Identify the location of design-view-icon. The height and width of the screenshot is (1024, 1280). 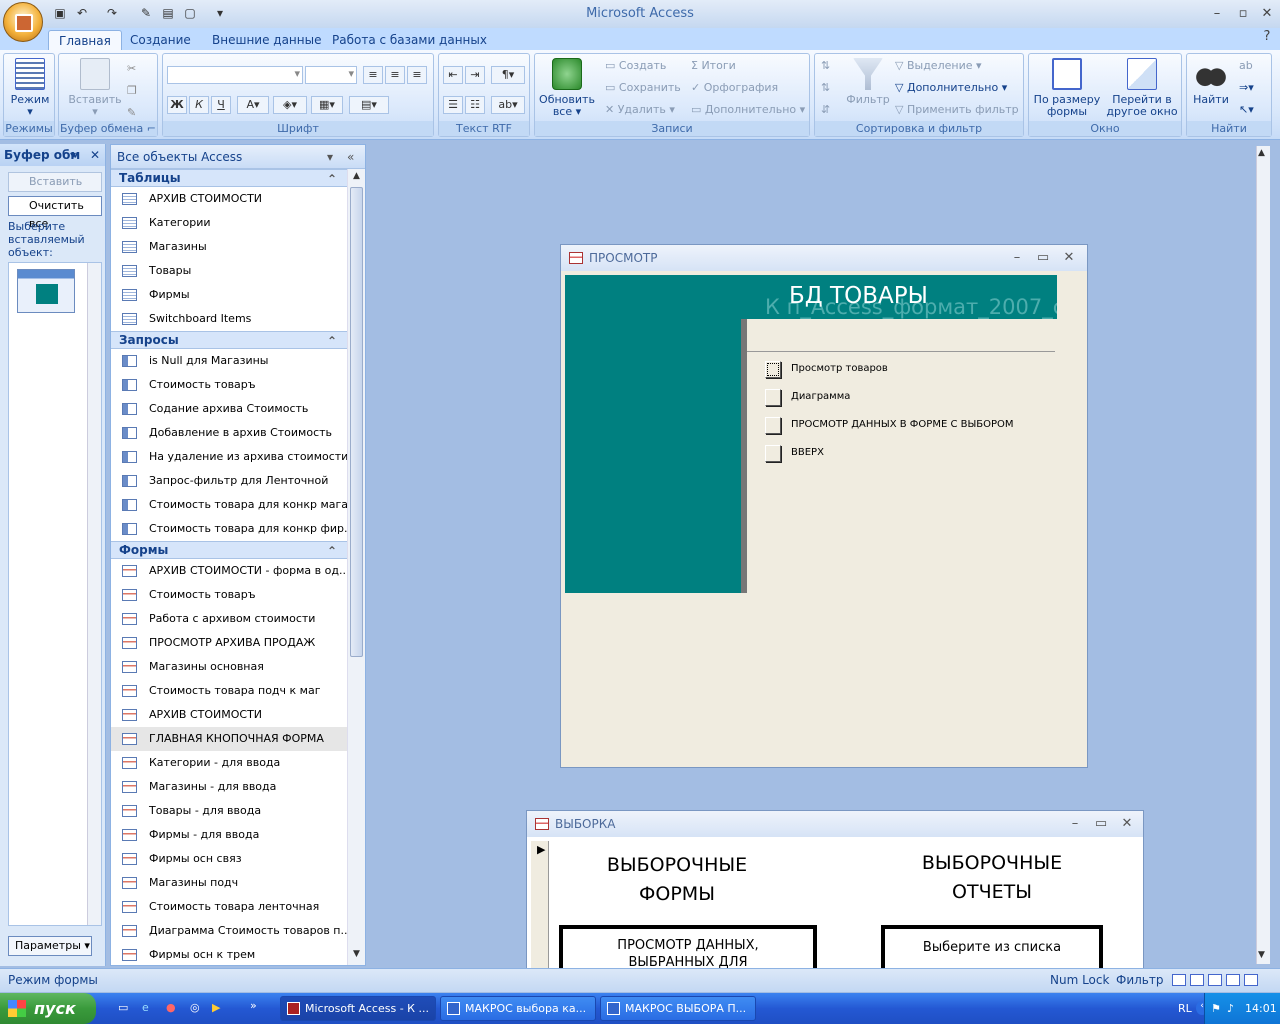
(1251, 980).